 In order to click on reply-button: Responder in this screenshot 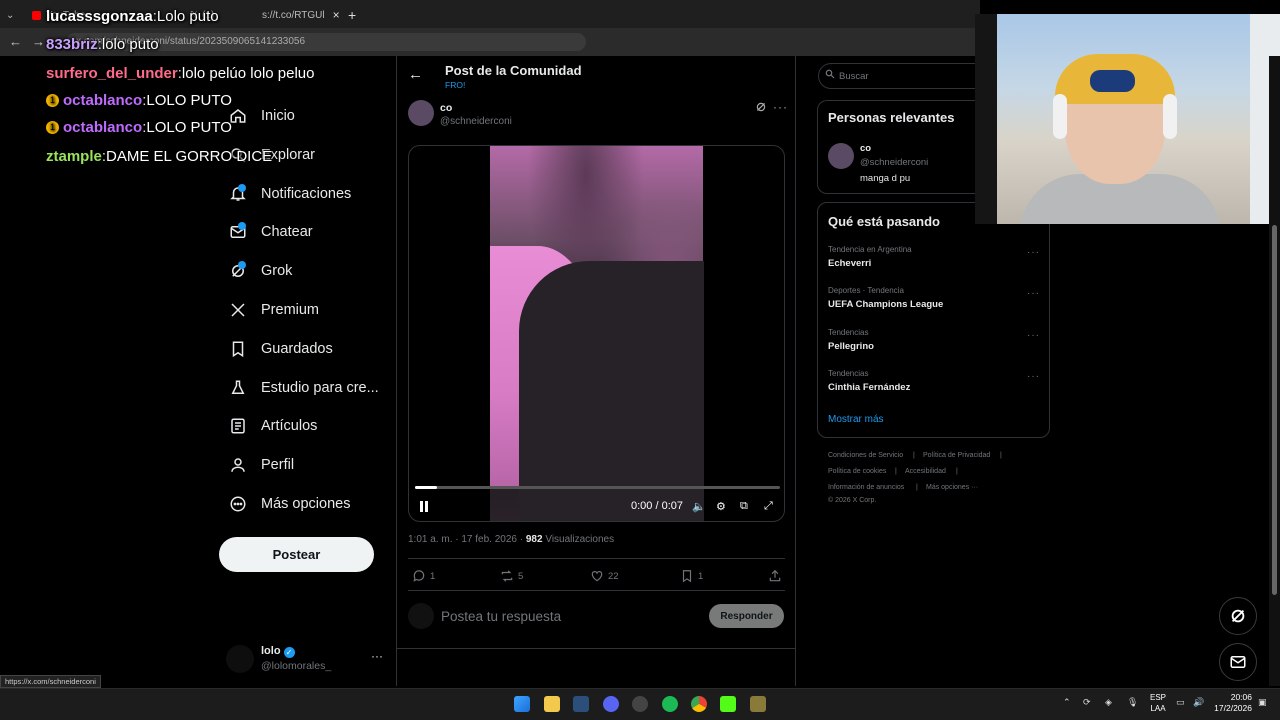, I will do `click(746, 616)`.